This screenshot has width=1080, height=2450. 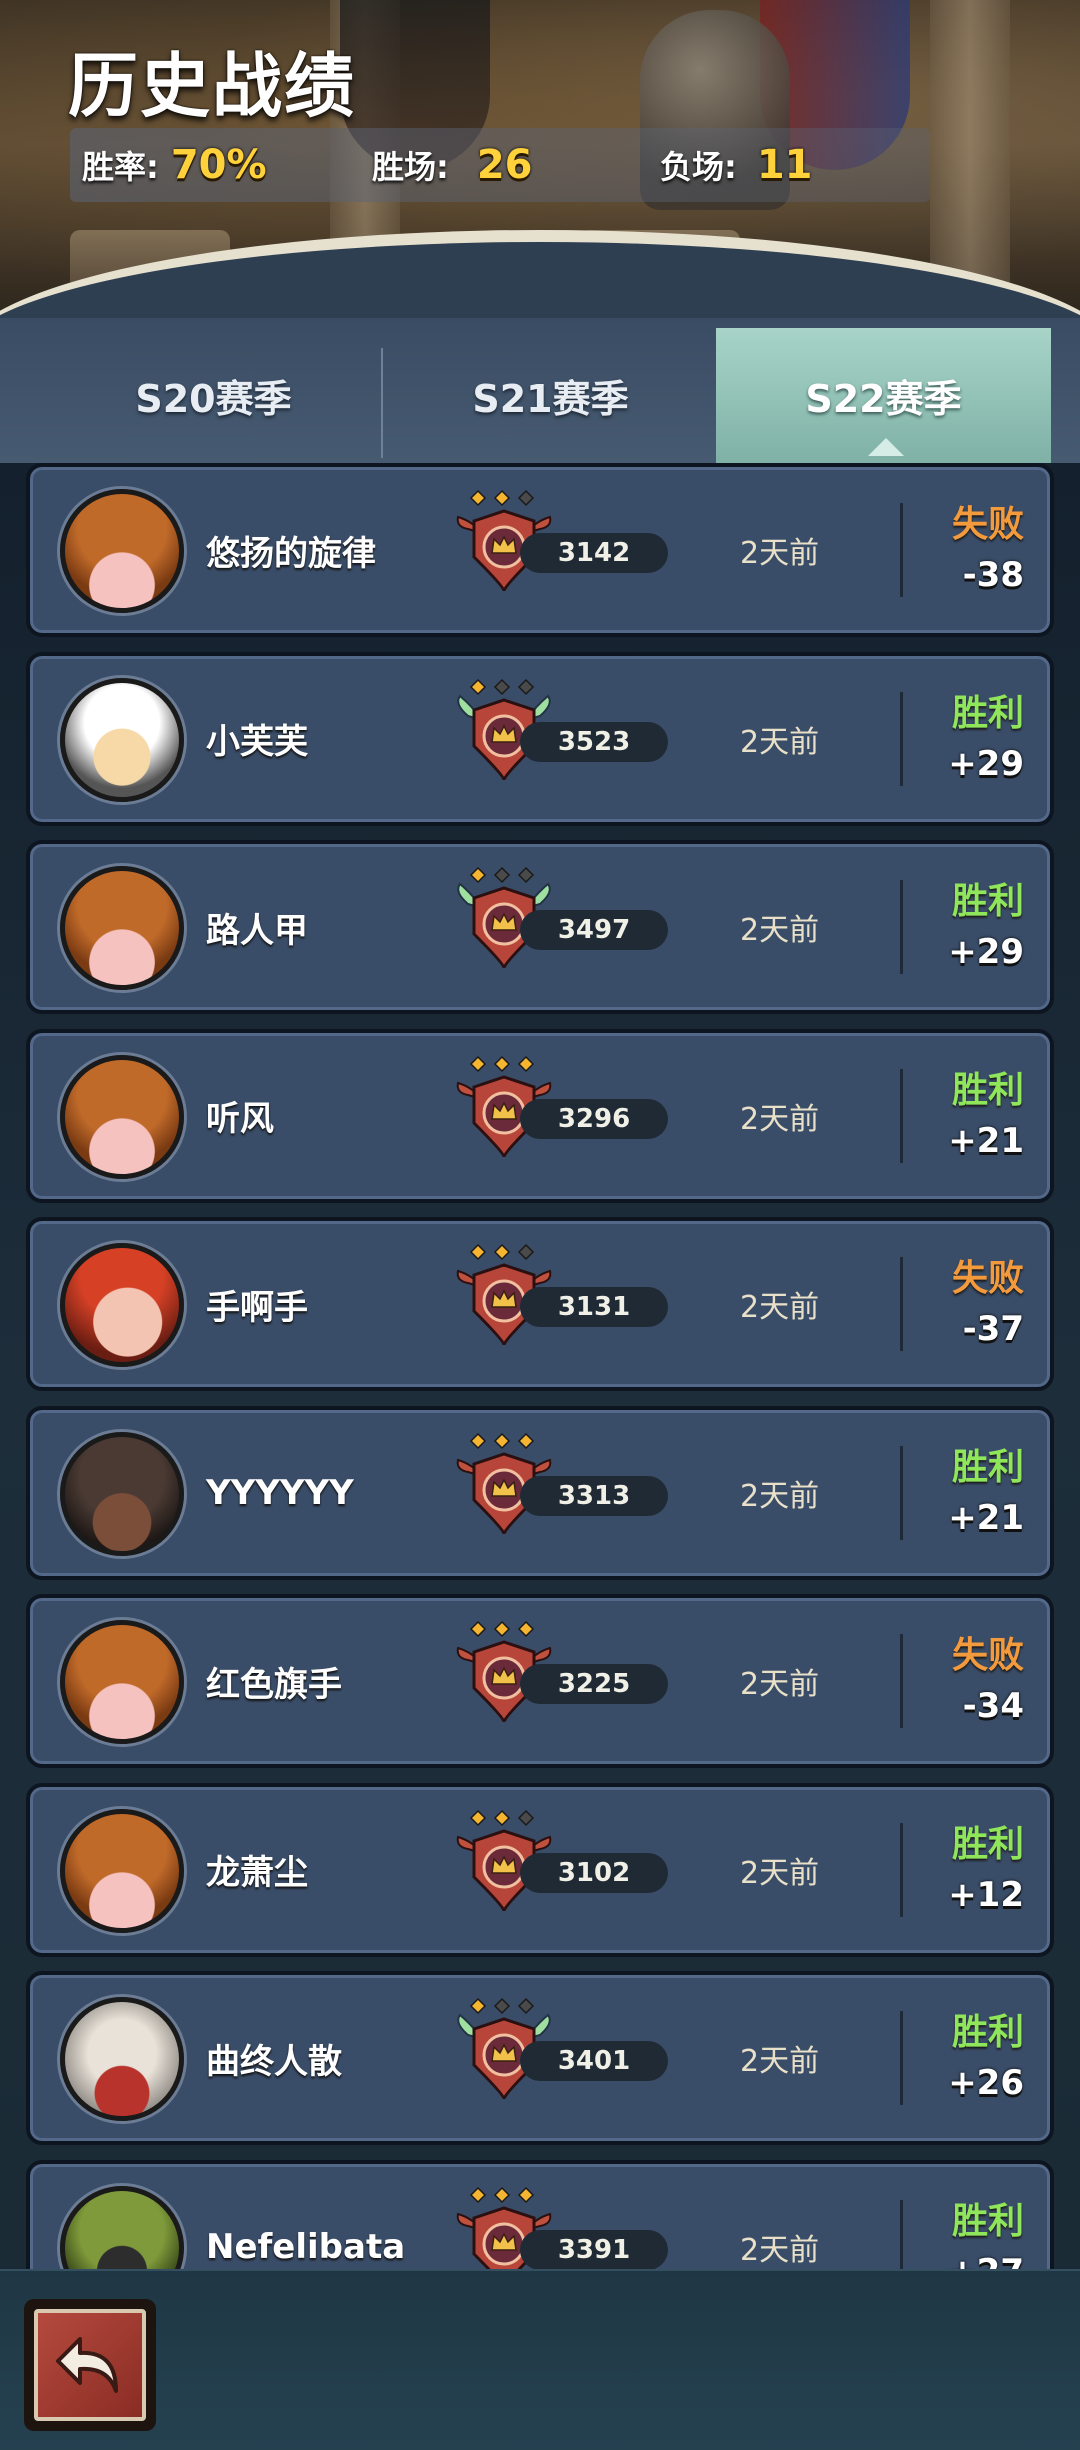 I want to click on panda-hood-avatar, so click(x=122, y=739).